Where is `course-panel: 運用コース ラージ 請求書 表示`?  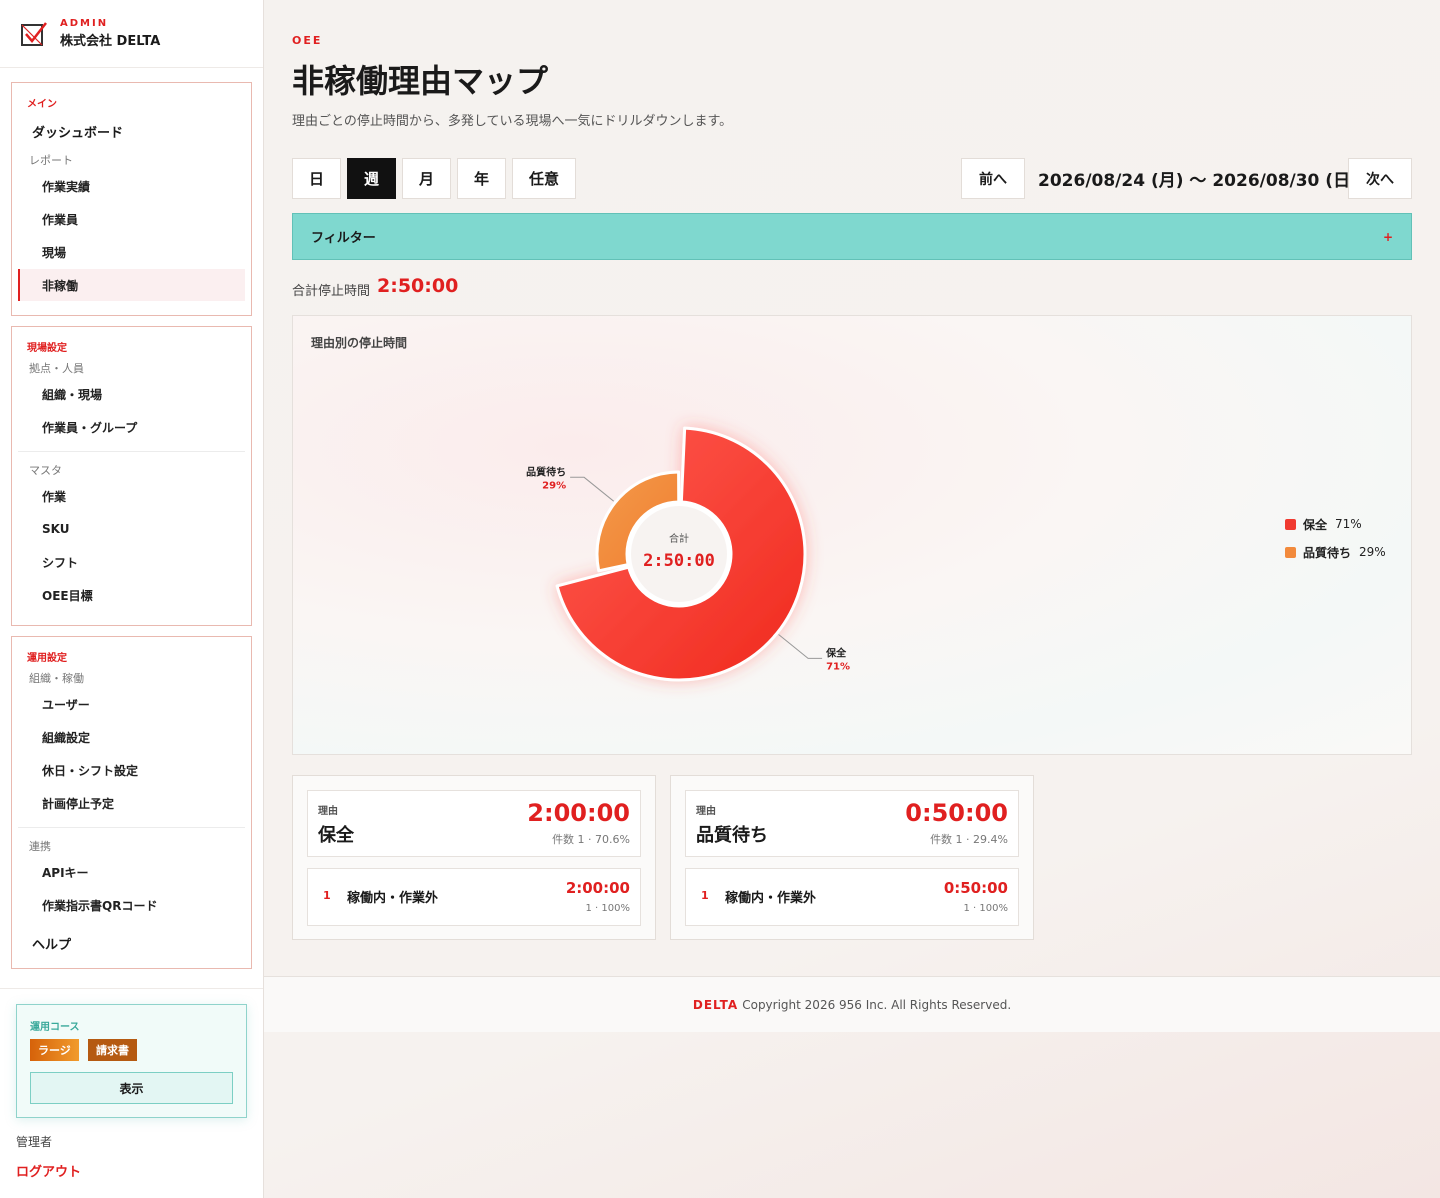
course-panel: 運用コース ラージ 請求書 表示 is located at coordinates (131, 1061).